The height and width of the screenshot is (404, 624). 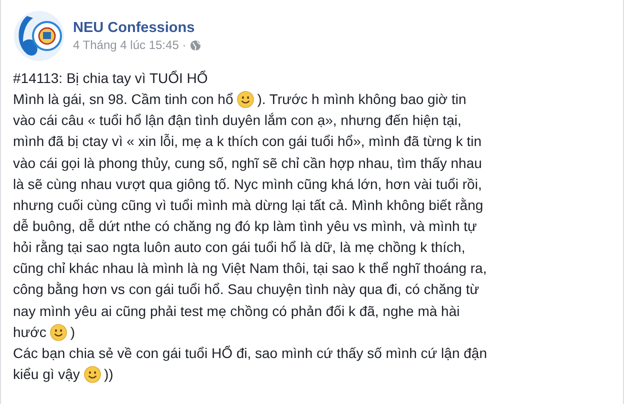 What do you see at coordinates (246, 290) in the screenshot?
I see `post-text: công bằng hơn vs con gái tuổi hổ. Sau chuyện tình này qua đi, có chăng từ` at bounding box center [246, 290].